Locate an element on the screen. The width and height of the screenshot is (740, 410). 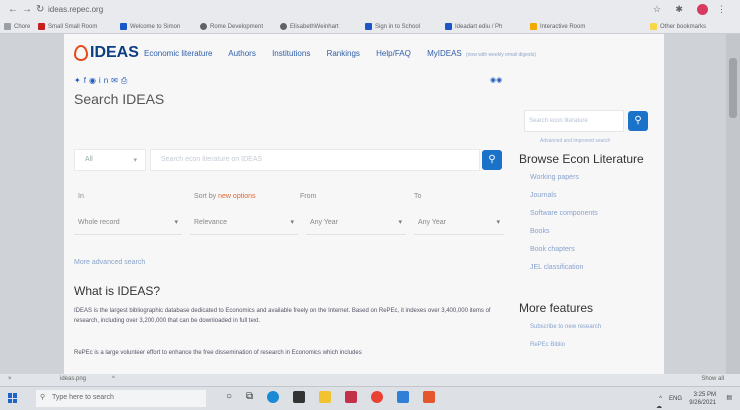
more-features-list: Subscribe to new research RePEc Biblio is located at coordinates (565, 342).